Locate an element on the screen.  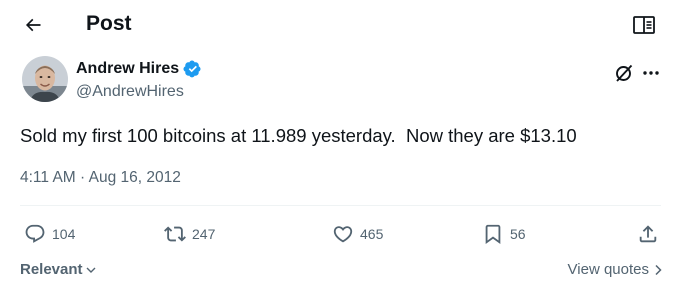
arrow-left-icon is located at coordinates (33, 25).